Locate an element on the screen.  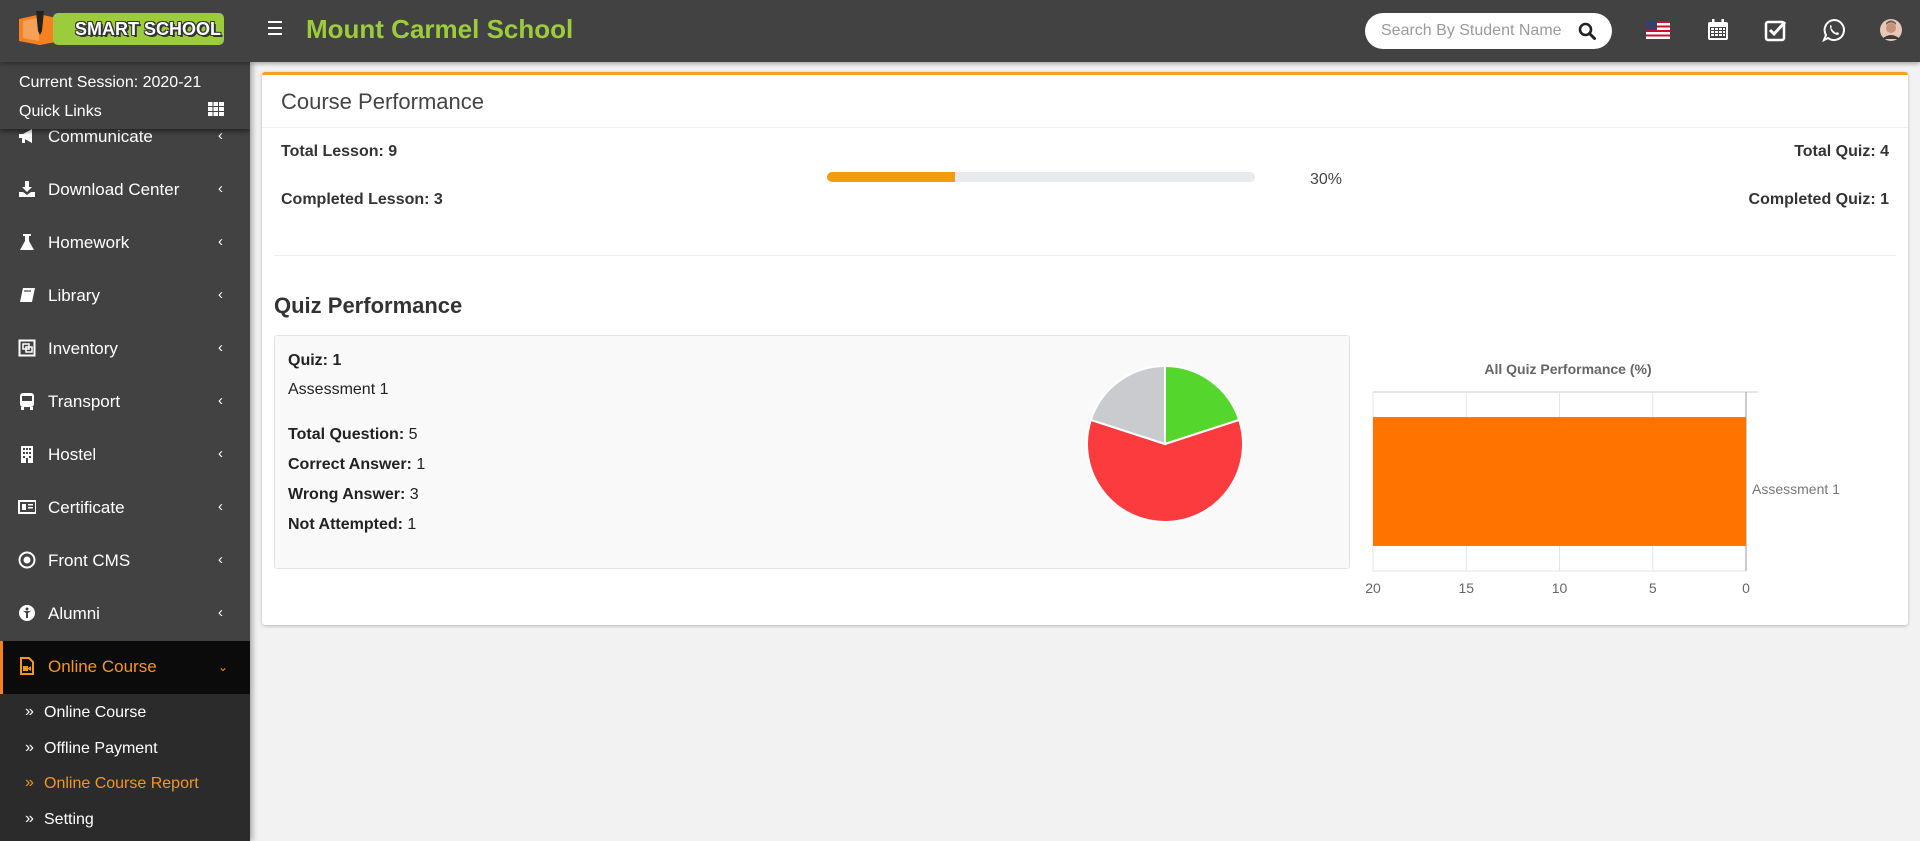
sidebar-item-inventory: Inventory ‹ is located at coordinates (125, 349).